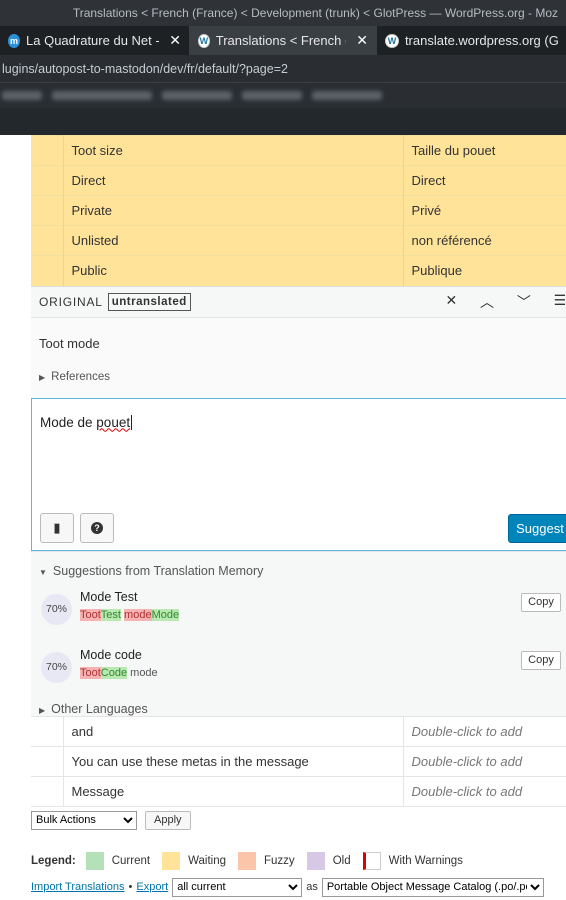 This screenshot has height=900, width=566. Describe the element at coordinates (298, 790) in the screenshot. I see `table-row: Message Double-click to add` at that location.